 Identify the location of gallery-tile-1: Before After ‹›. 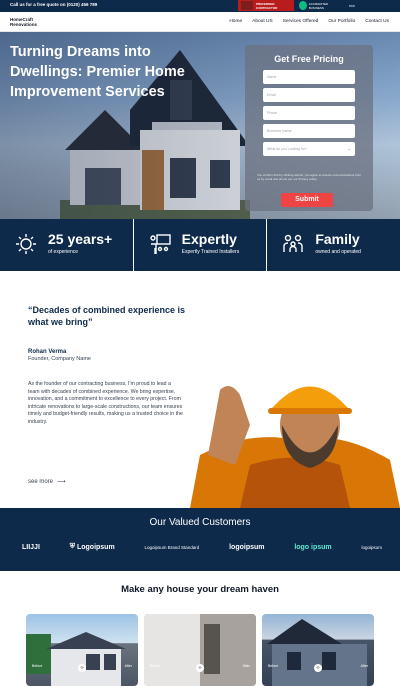
(82, 650).